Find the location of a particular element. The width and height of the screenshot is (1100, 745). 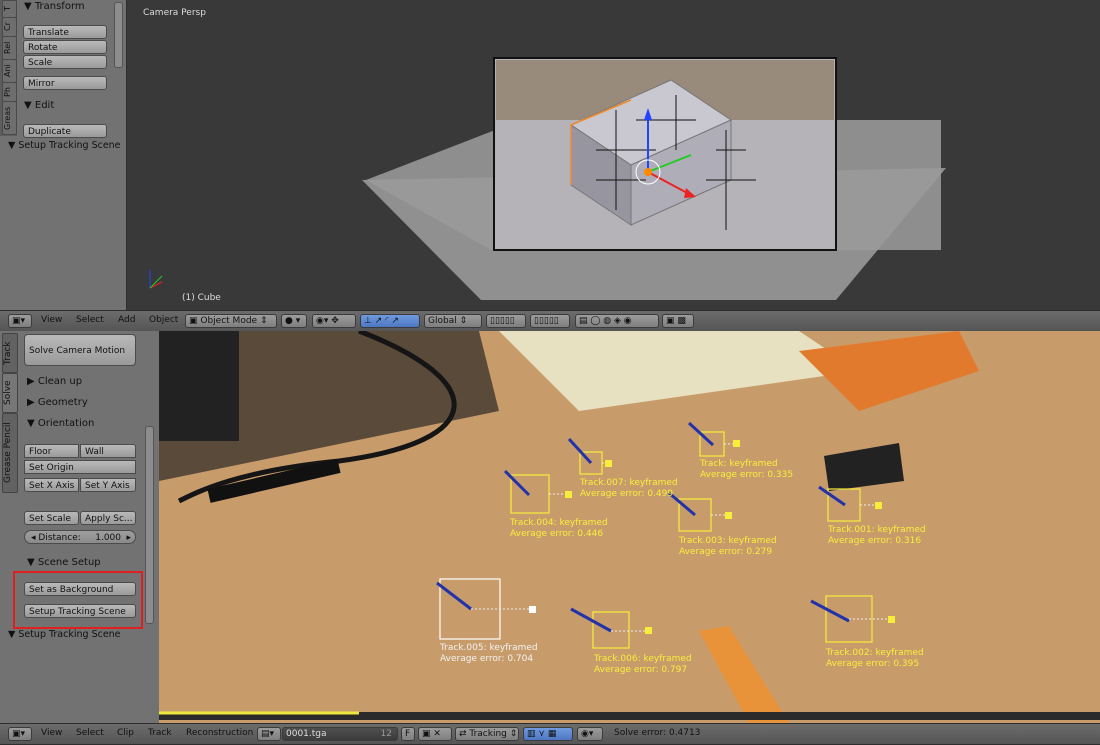

clip-operator-panel-header: ▼ Setup Tracking Scene is located at coordinates (64, 634).